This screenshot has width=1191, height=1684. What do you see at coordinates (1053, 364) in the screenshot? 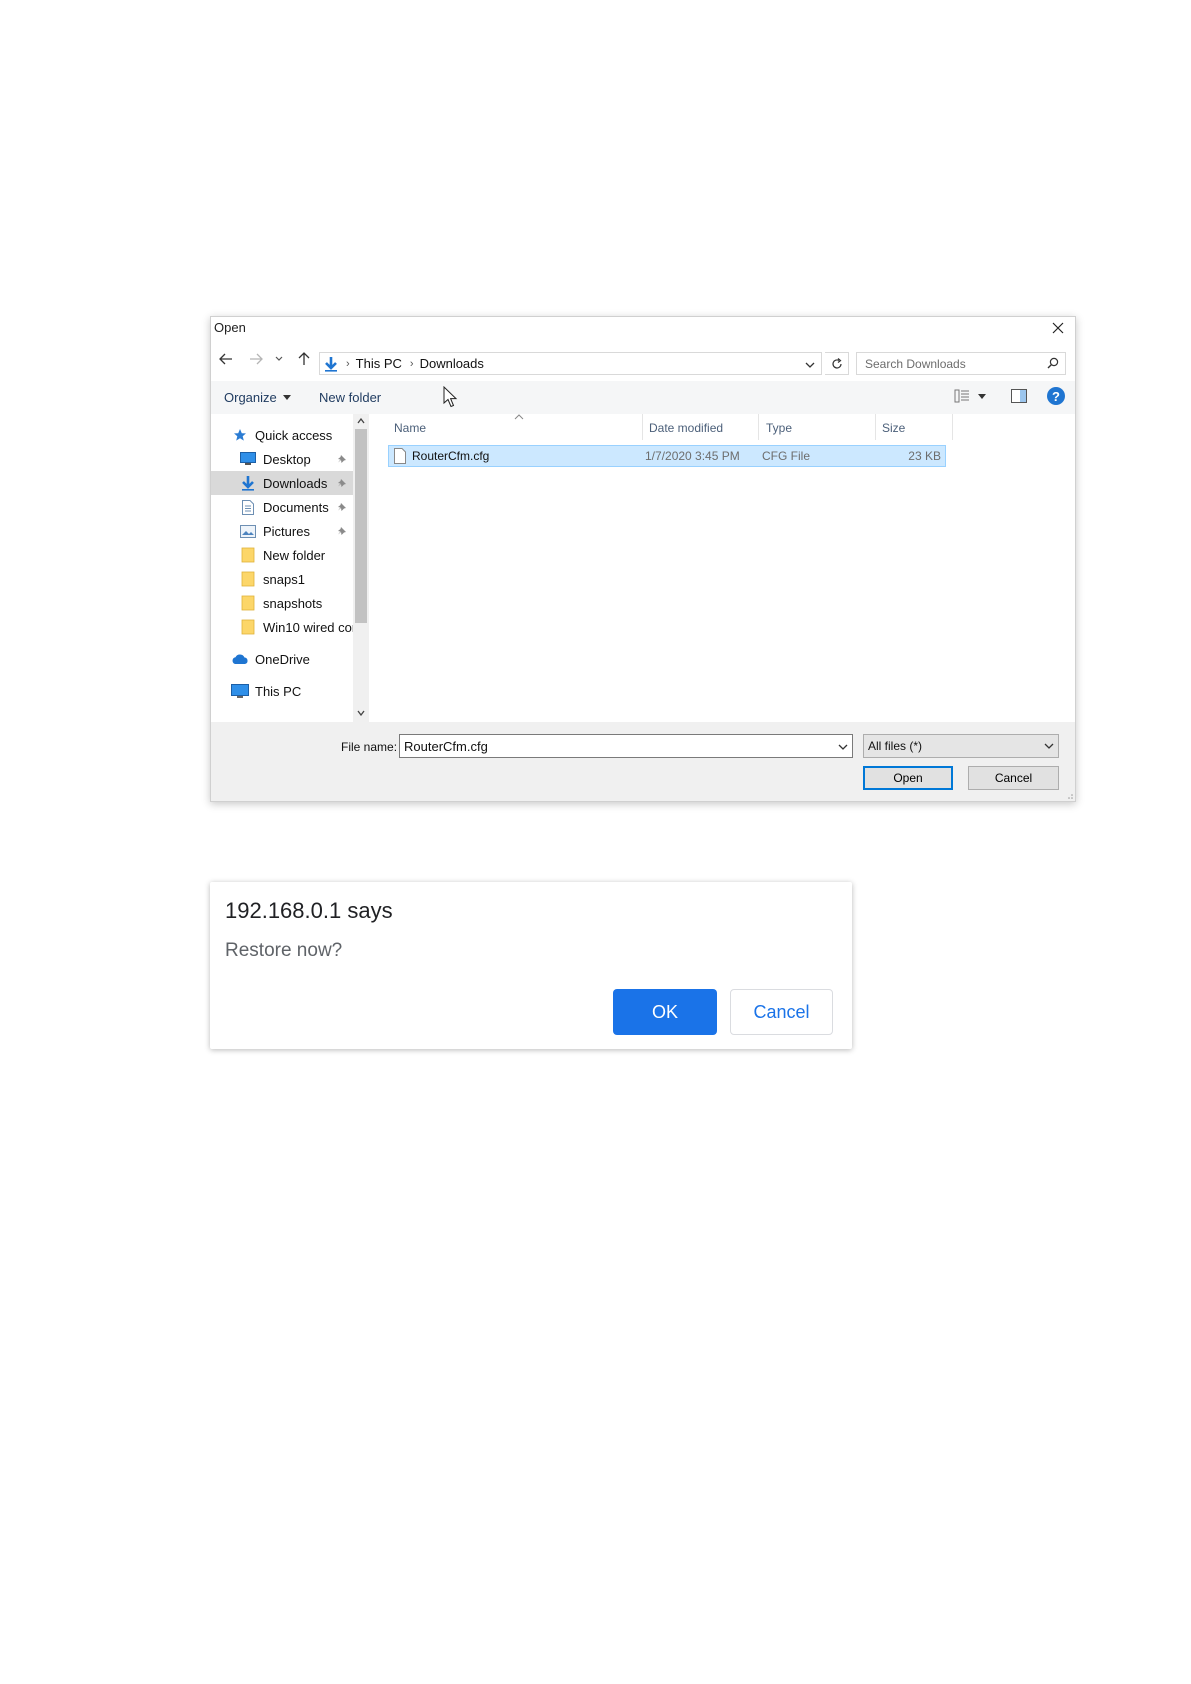
I see `search-icon` at bounding box center [1053, 364].